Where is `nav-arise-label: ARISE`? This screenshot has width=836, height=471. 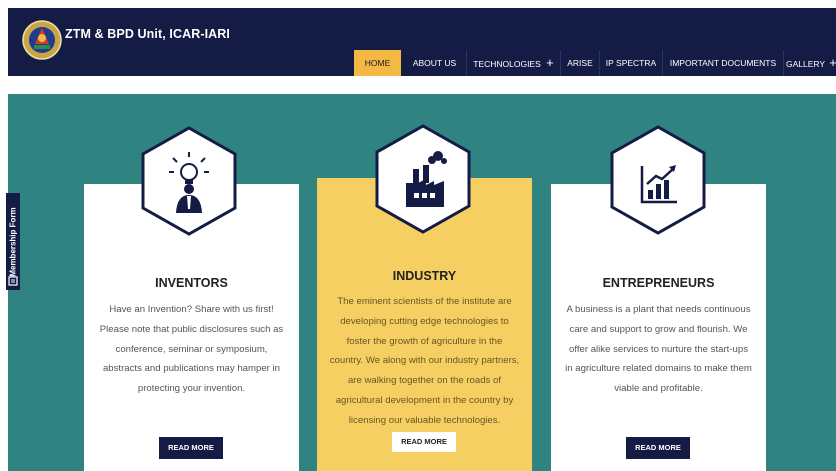
nav-arise-label: ARISE is located at coordinates (580, 63).